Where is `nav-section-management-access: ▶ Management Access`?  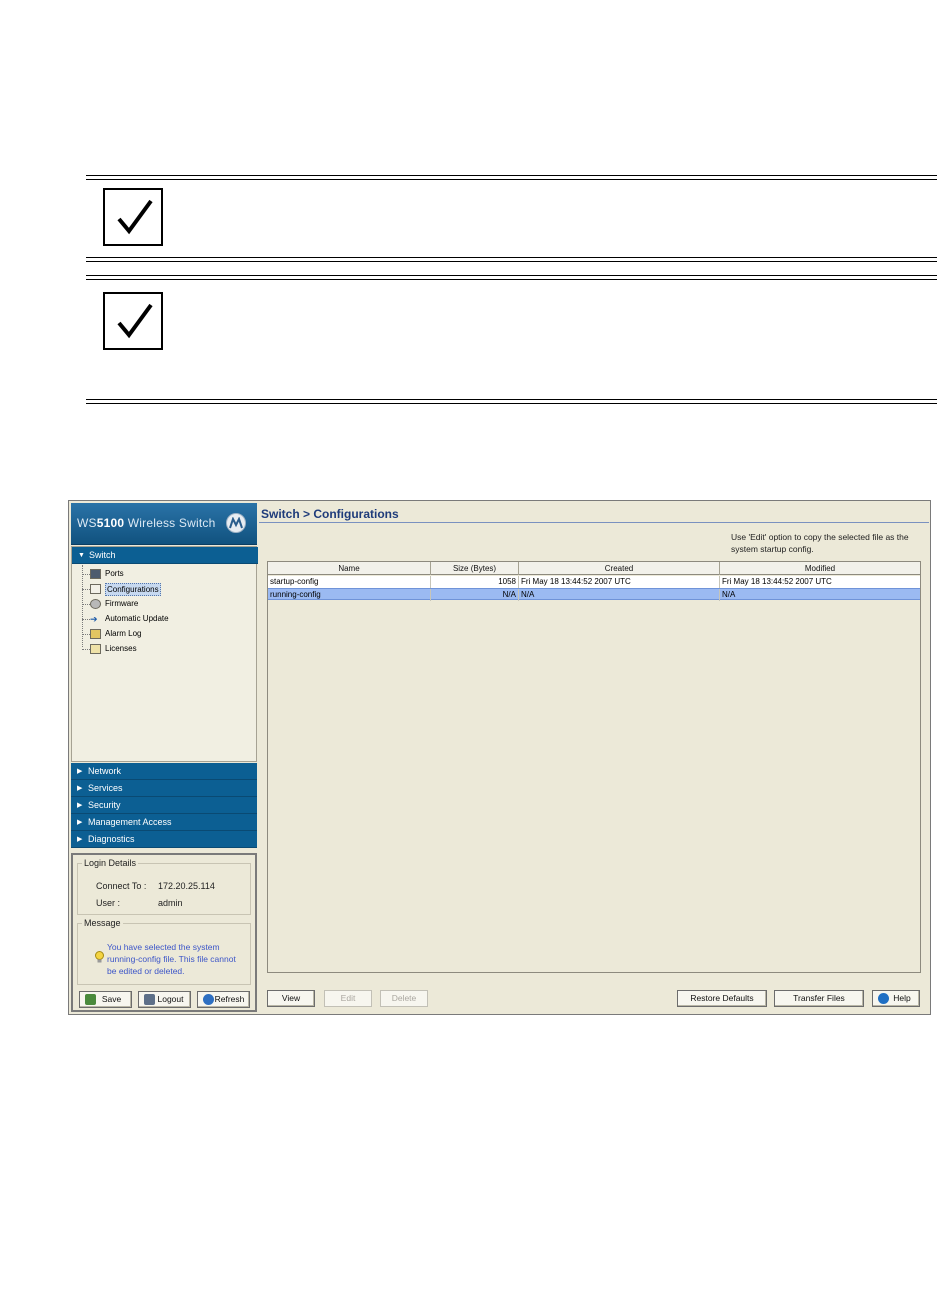 nav-section-management-access: ▶ Management Access is located at coordinates (164, 822).